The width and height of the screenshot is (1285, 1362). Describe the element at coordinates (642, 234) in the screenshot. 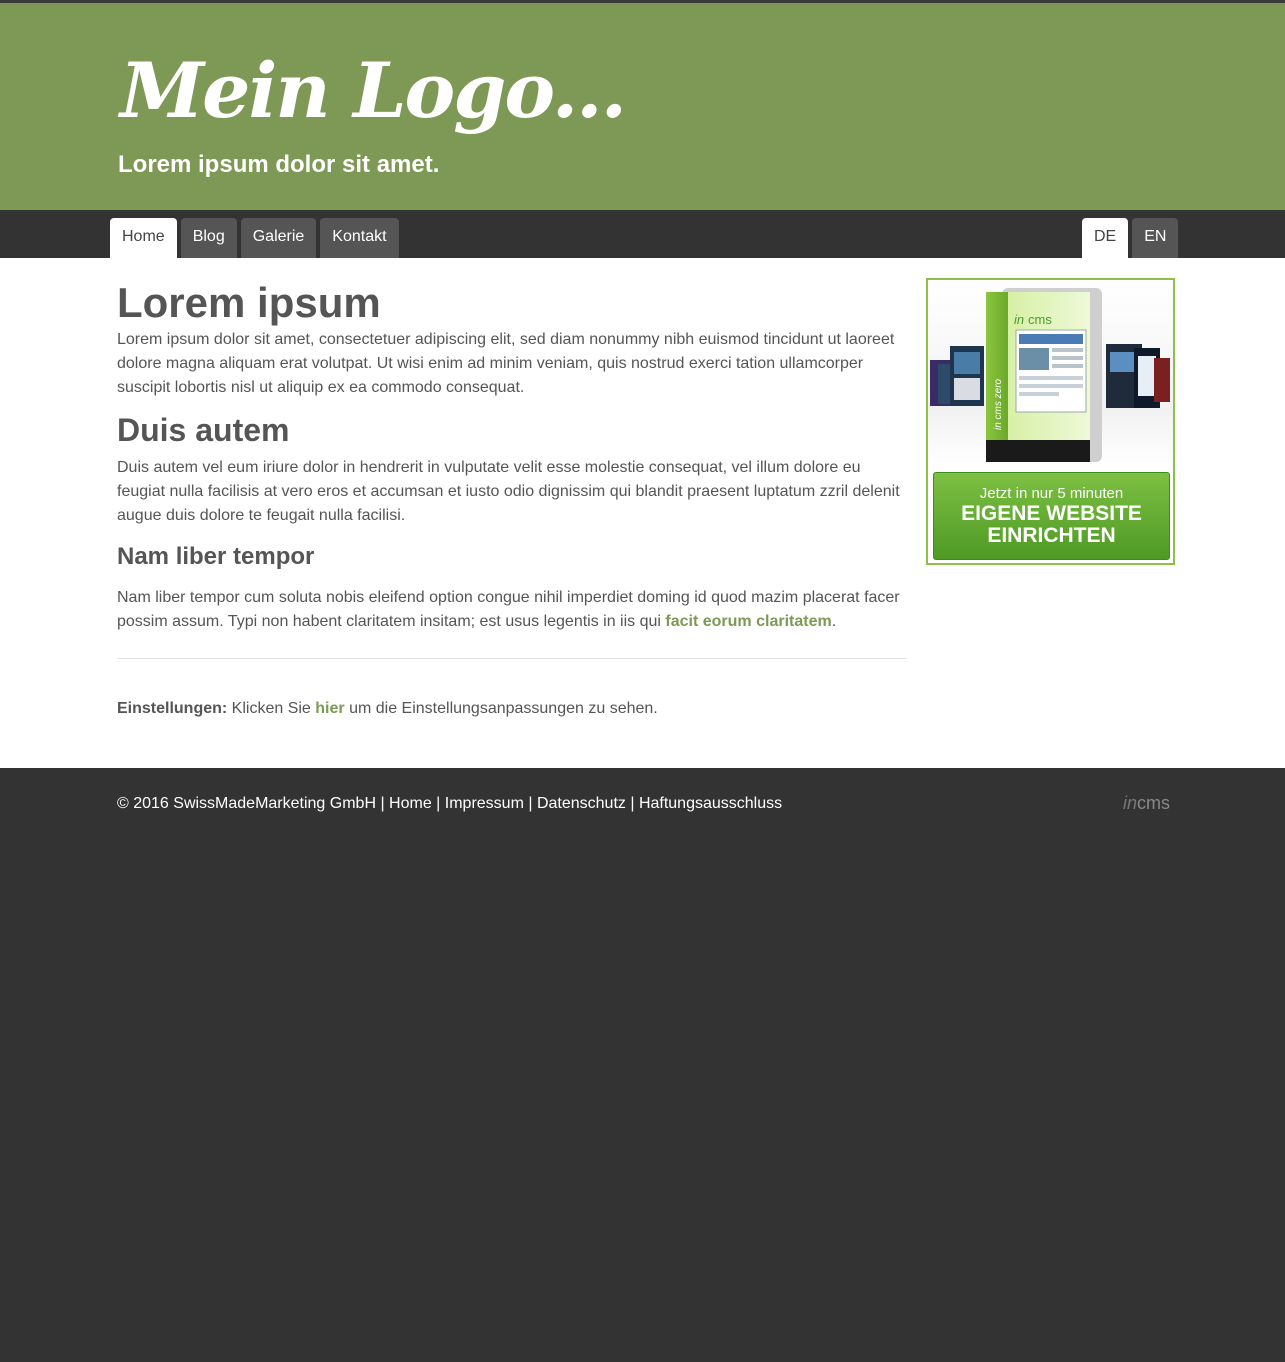

I see `main-navbar: Home Blog Galerie Kontakt DE EN` at that location.